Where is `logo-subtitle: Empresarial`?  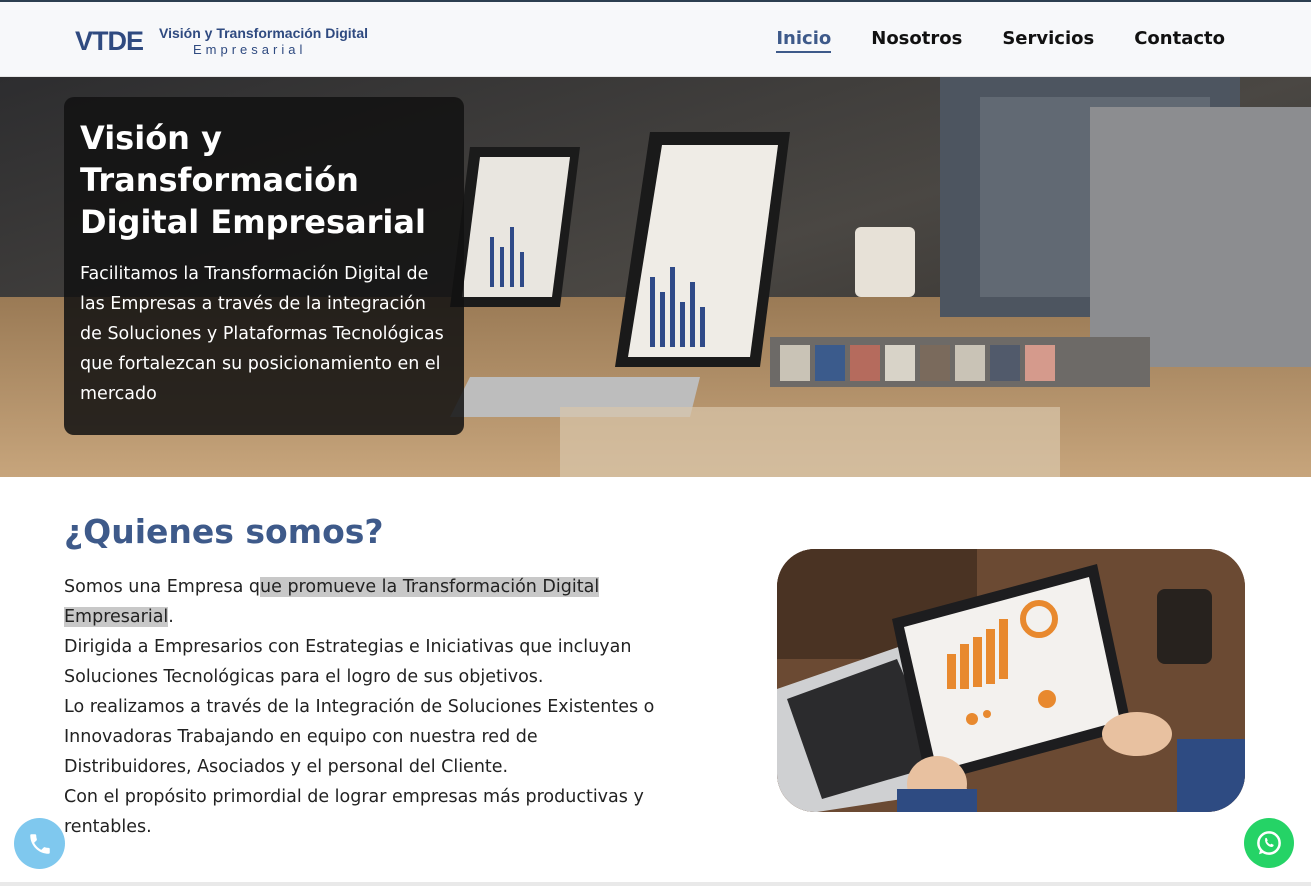 logo-subtitle: Empresarial is located at coordinates (250, 49).